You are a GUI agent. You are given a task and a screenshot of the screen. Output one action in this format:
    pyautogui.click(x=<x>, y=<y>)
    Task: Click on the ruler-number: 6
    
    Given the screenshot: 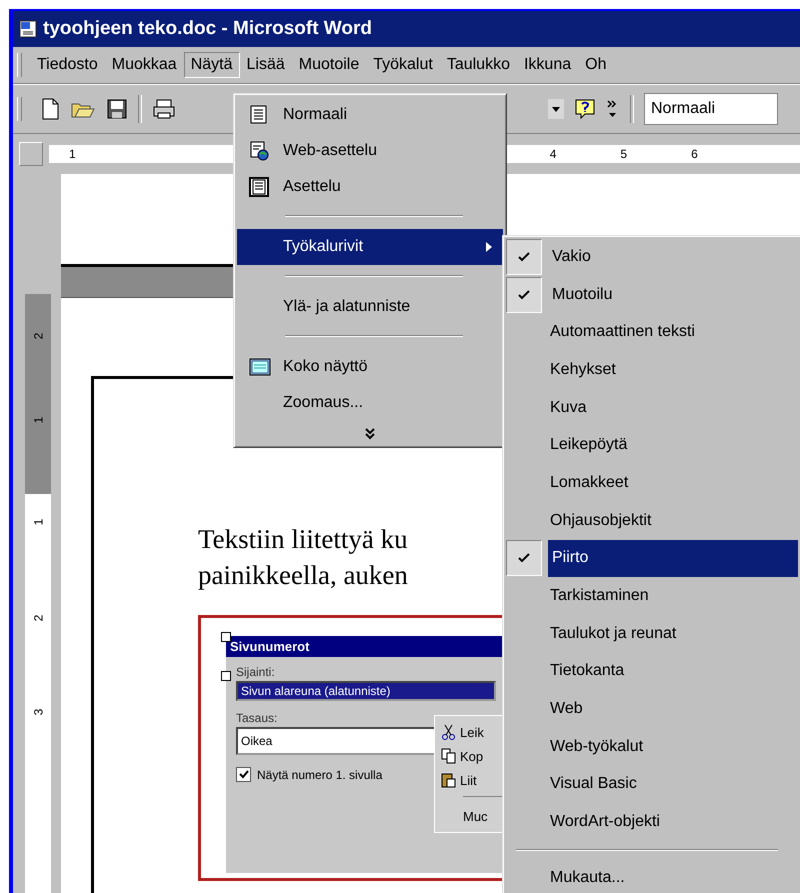 What is the action you would take?
    pyautogui.click(x=694, y=154)
    